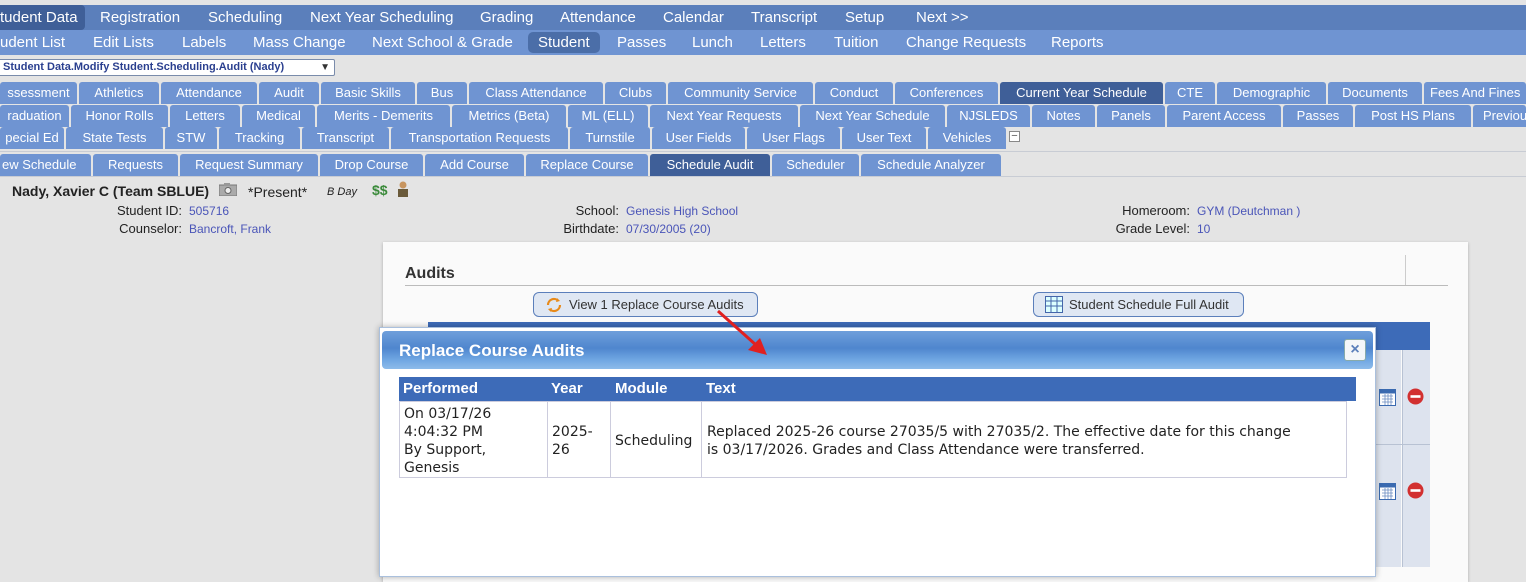 This screenshot has width=1526, height=582. What do you see at coordinates (506, 17) in the screenshot?
I see `top-nav-grading: Grading` at bounding box center [506, 17].